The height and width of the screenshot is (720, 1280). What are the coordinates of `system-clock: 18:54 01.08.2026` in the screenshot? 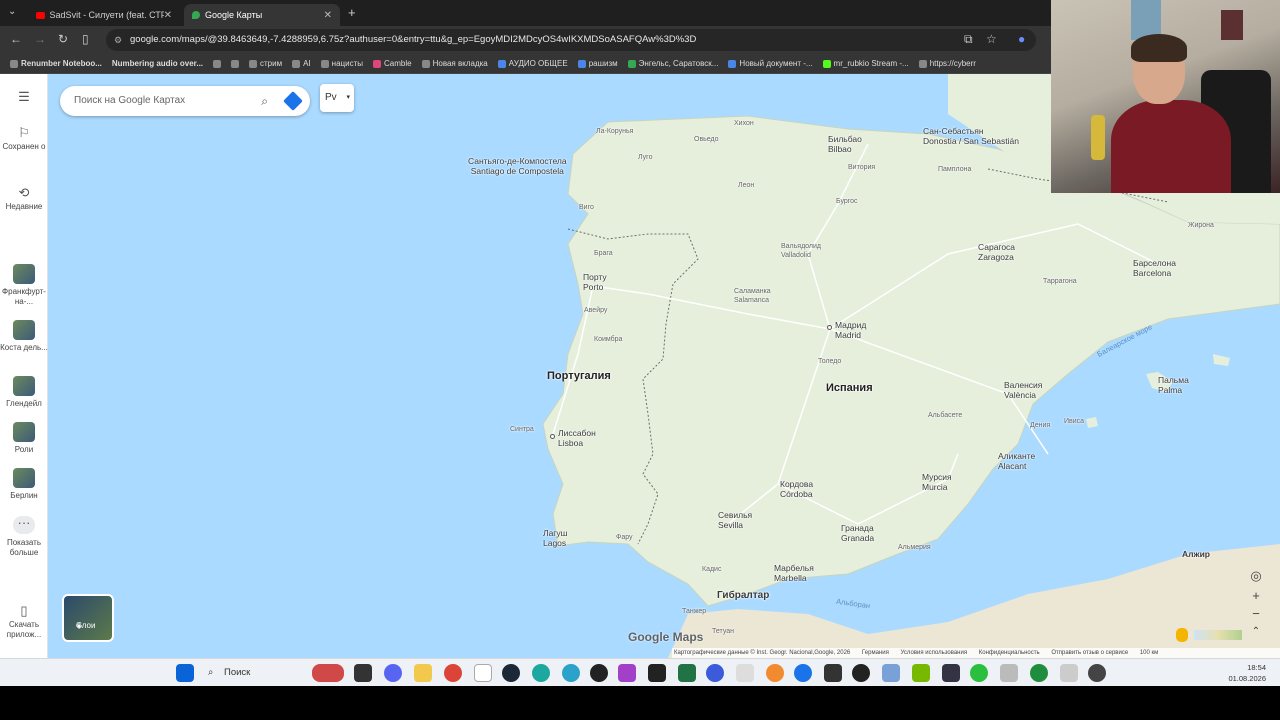 It's located at (1247, 673).